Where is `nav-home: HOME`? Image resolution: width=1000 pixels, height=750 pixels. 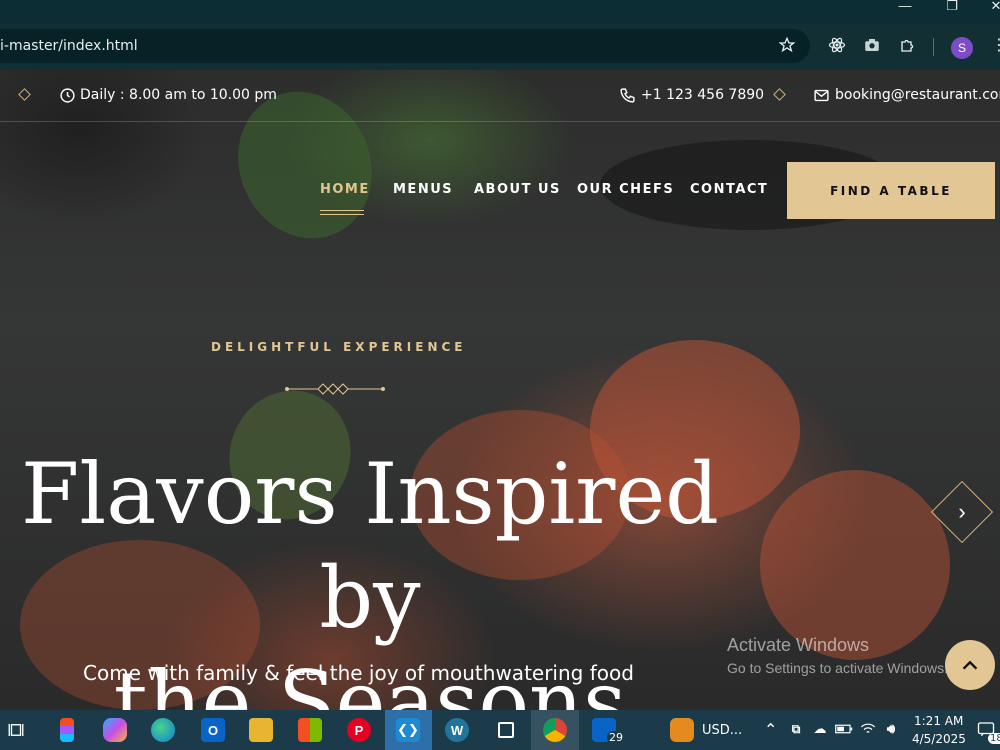 nav-home: HOME is located at coordinates (345, 189).